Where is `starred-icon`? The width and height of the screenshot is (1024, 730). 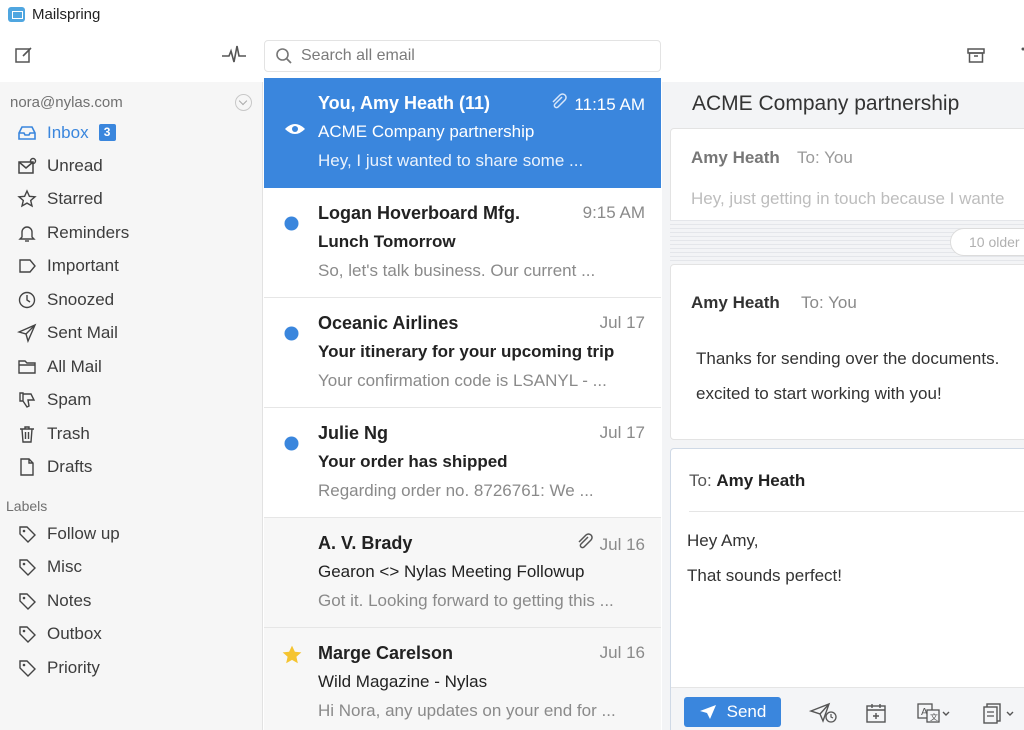
starred-icon is located at coordinates (292, 655).